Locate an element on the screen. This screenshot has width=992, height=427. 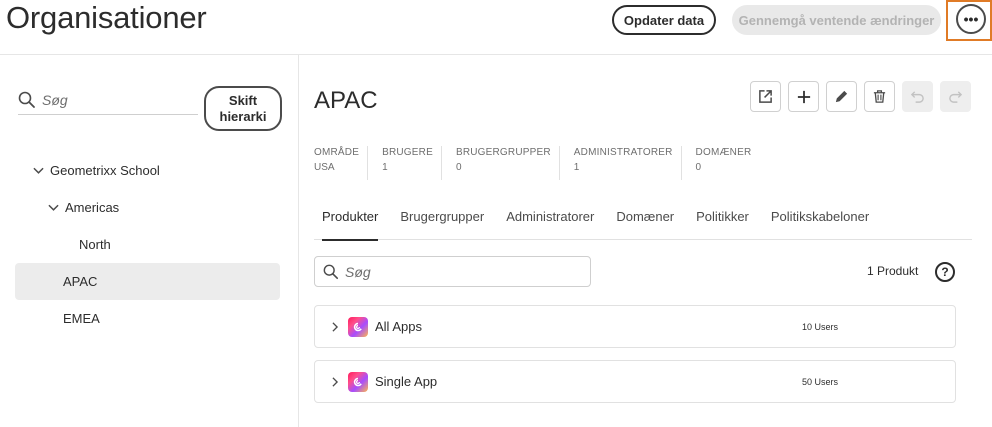
product-search-input is located at coordinates (460, 271).